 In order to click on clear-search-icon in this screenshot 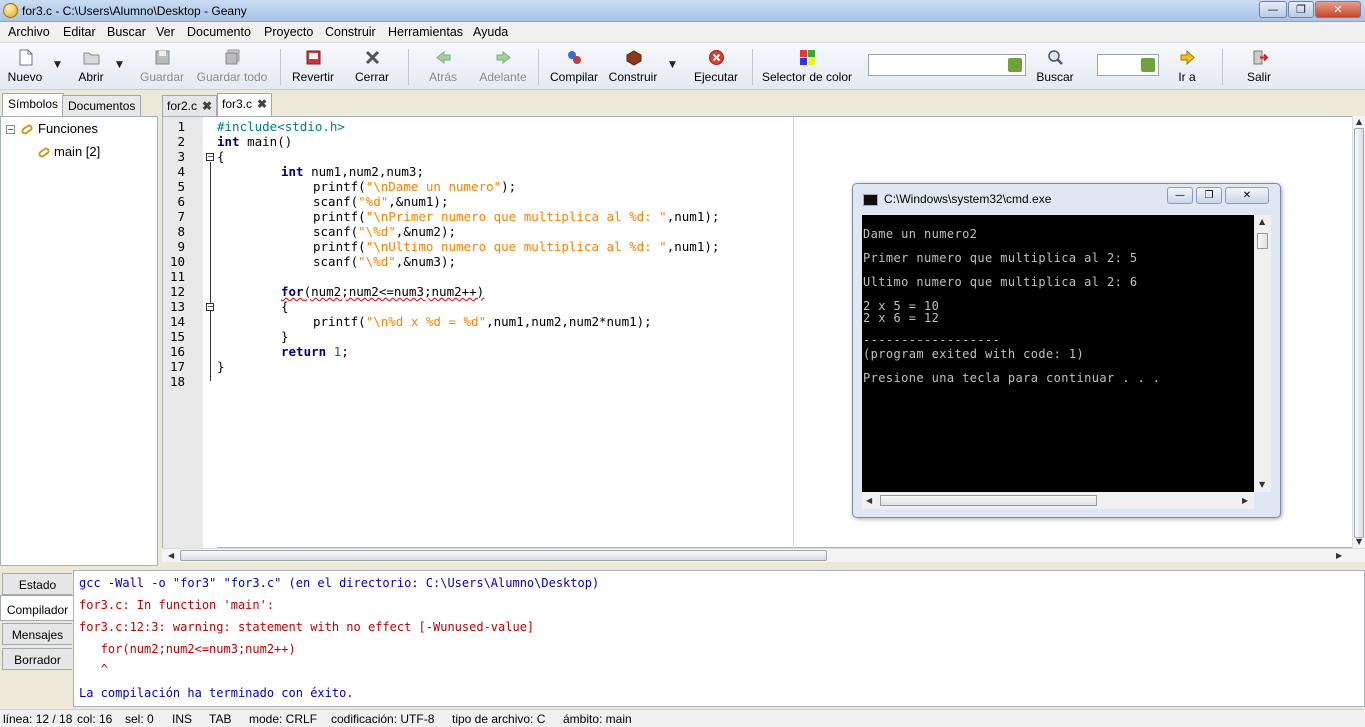, I will do `click(1015, 65)`.